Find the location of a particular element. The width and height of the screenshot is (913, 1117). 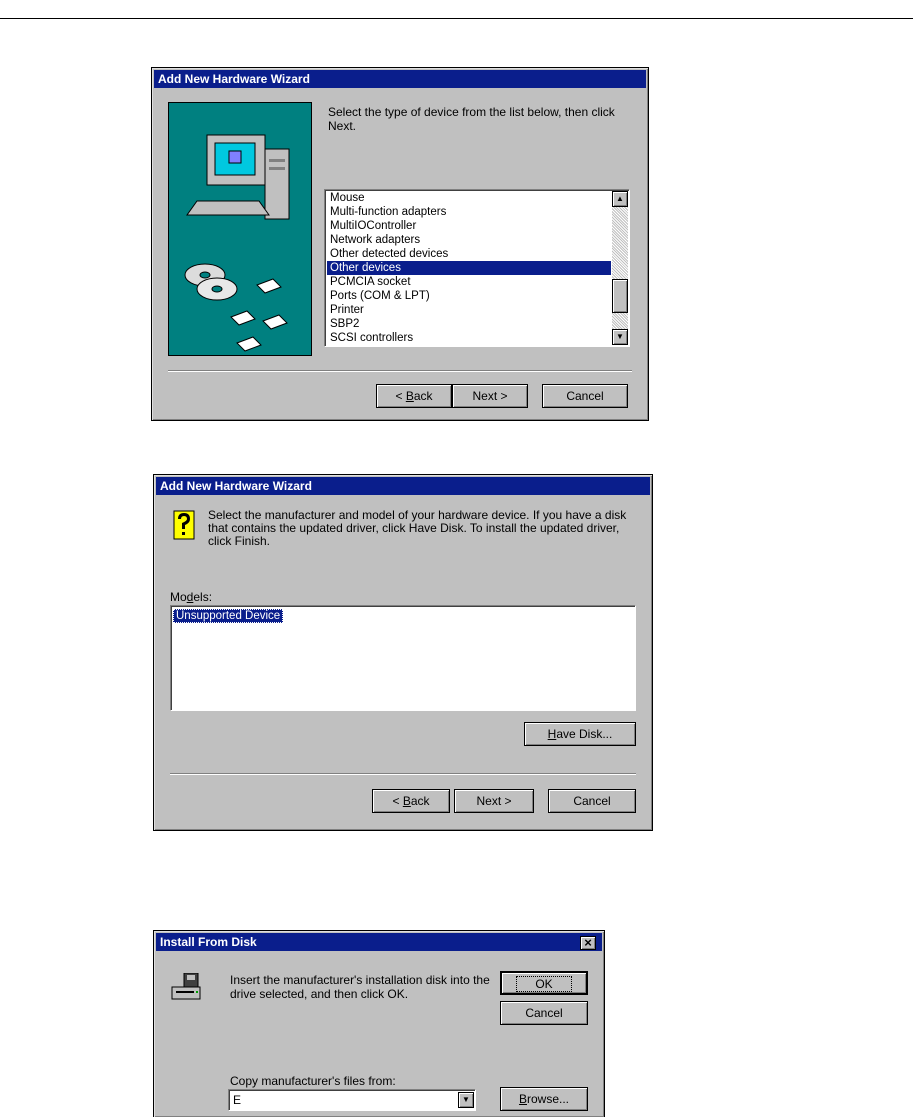

list-item: Other detected devices is located at coordinates (469, 254).